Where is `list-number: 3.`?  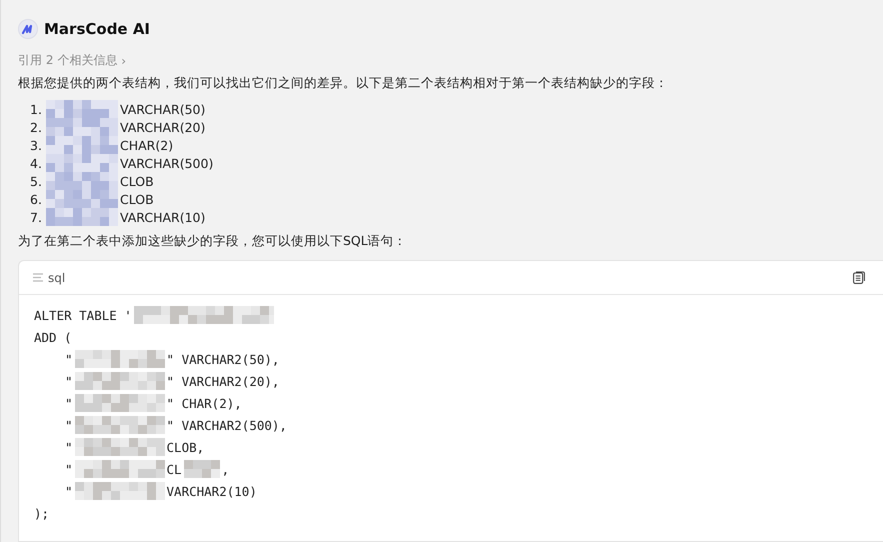 list-number: 3. is located at coordinates (36, 145).